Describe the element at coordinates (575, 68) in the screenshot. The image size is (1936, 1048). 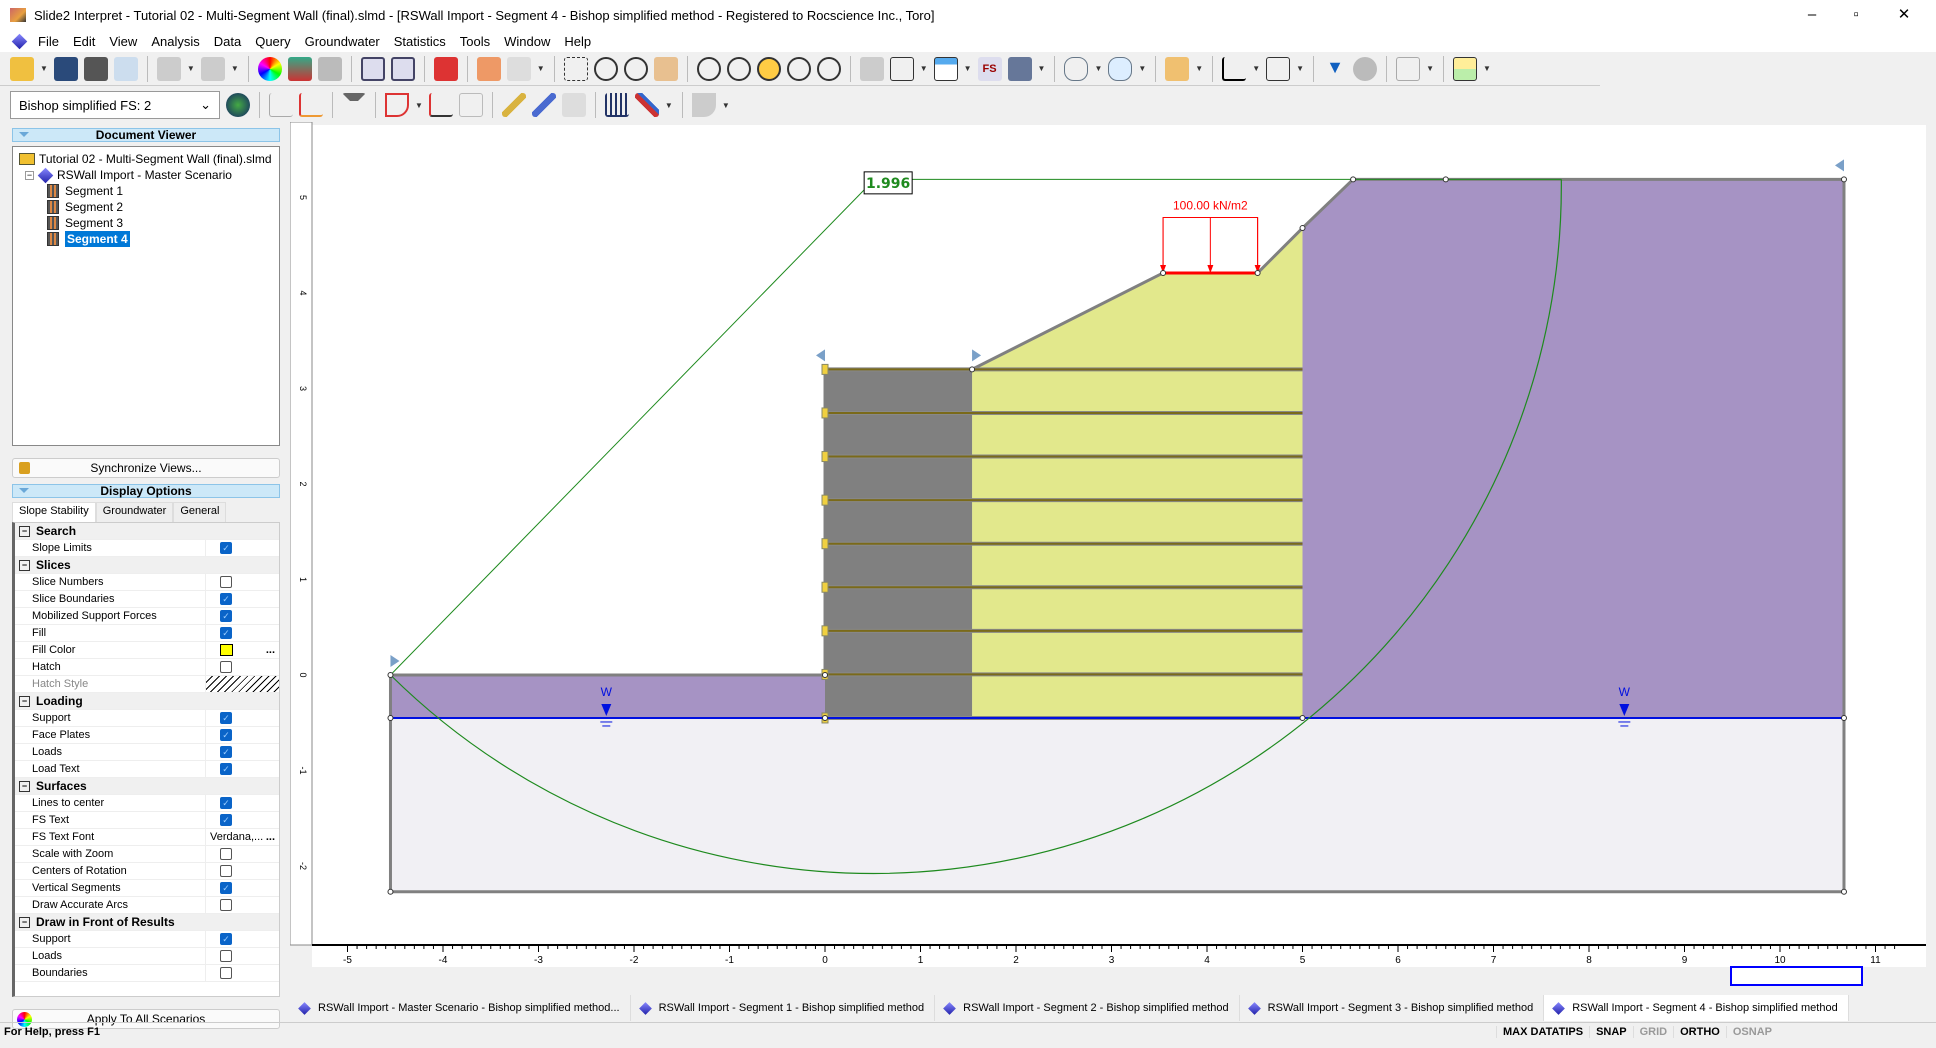
I see `zoom-extents-icon` at that location.